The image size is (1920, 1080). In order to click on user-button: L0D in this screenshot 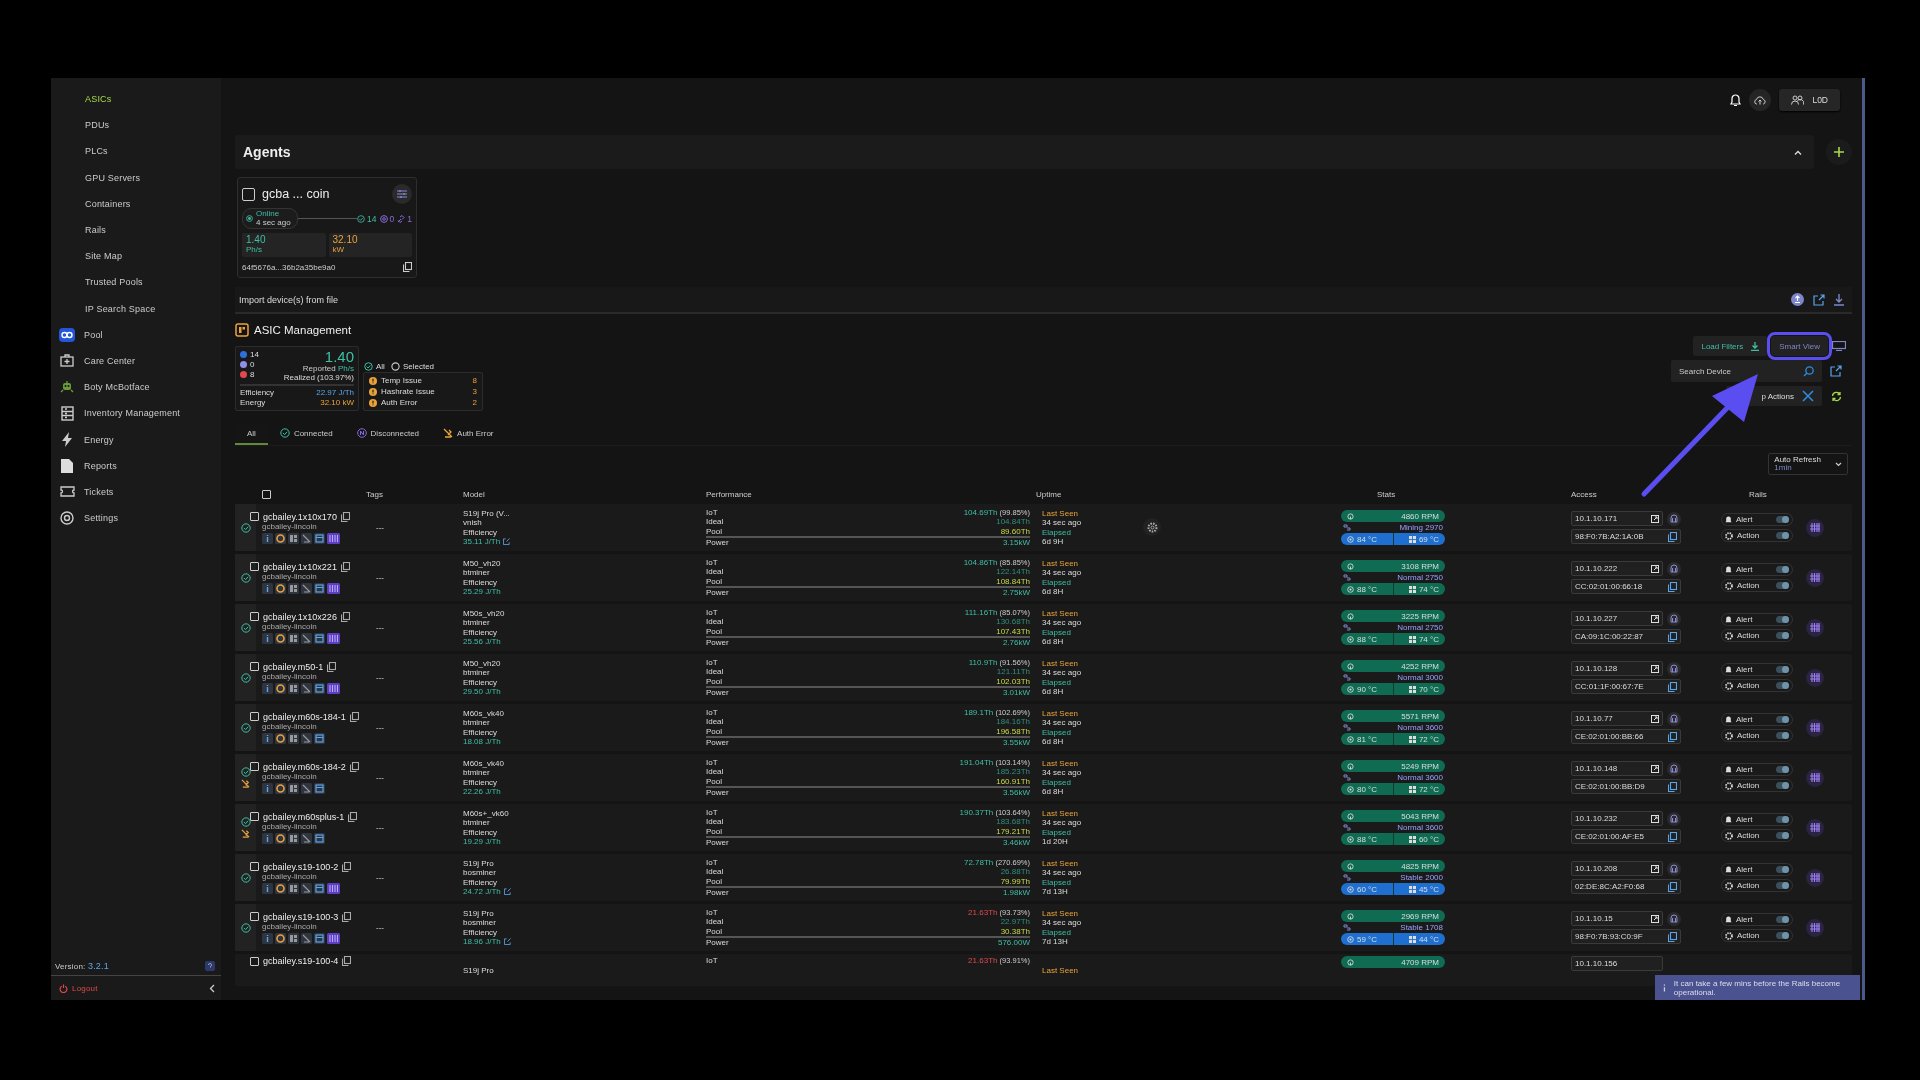, I will do `click(1809, 100)`.